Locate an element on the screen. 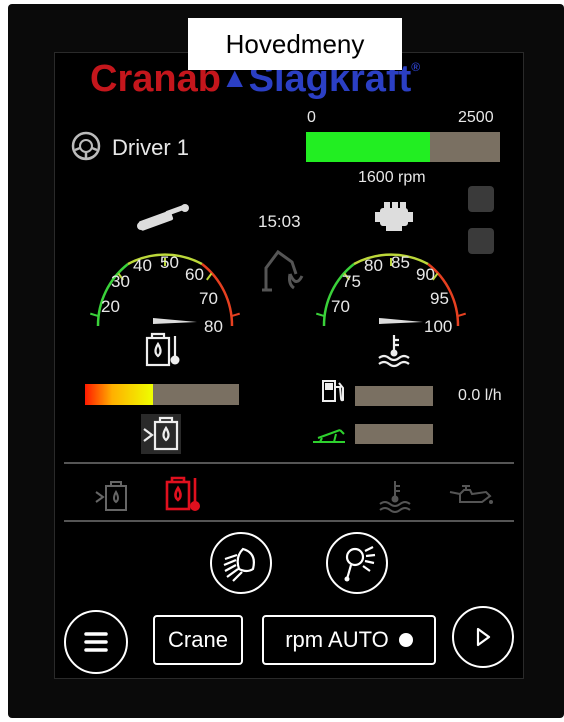 This screenshot has height=722, width=564. work-light-front-button is located at coordinates (241, 563).